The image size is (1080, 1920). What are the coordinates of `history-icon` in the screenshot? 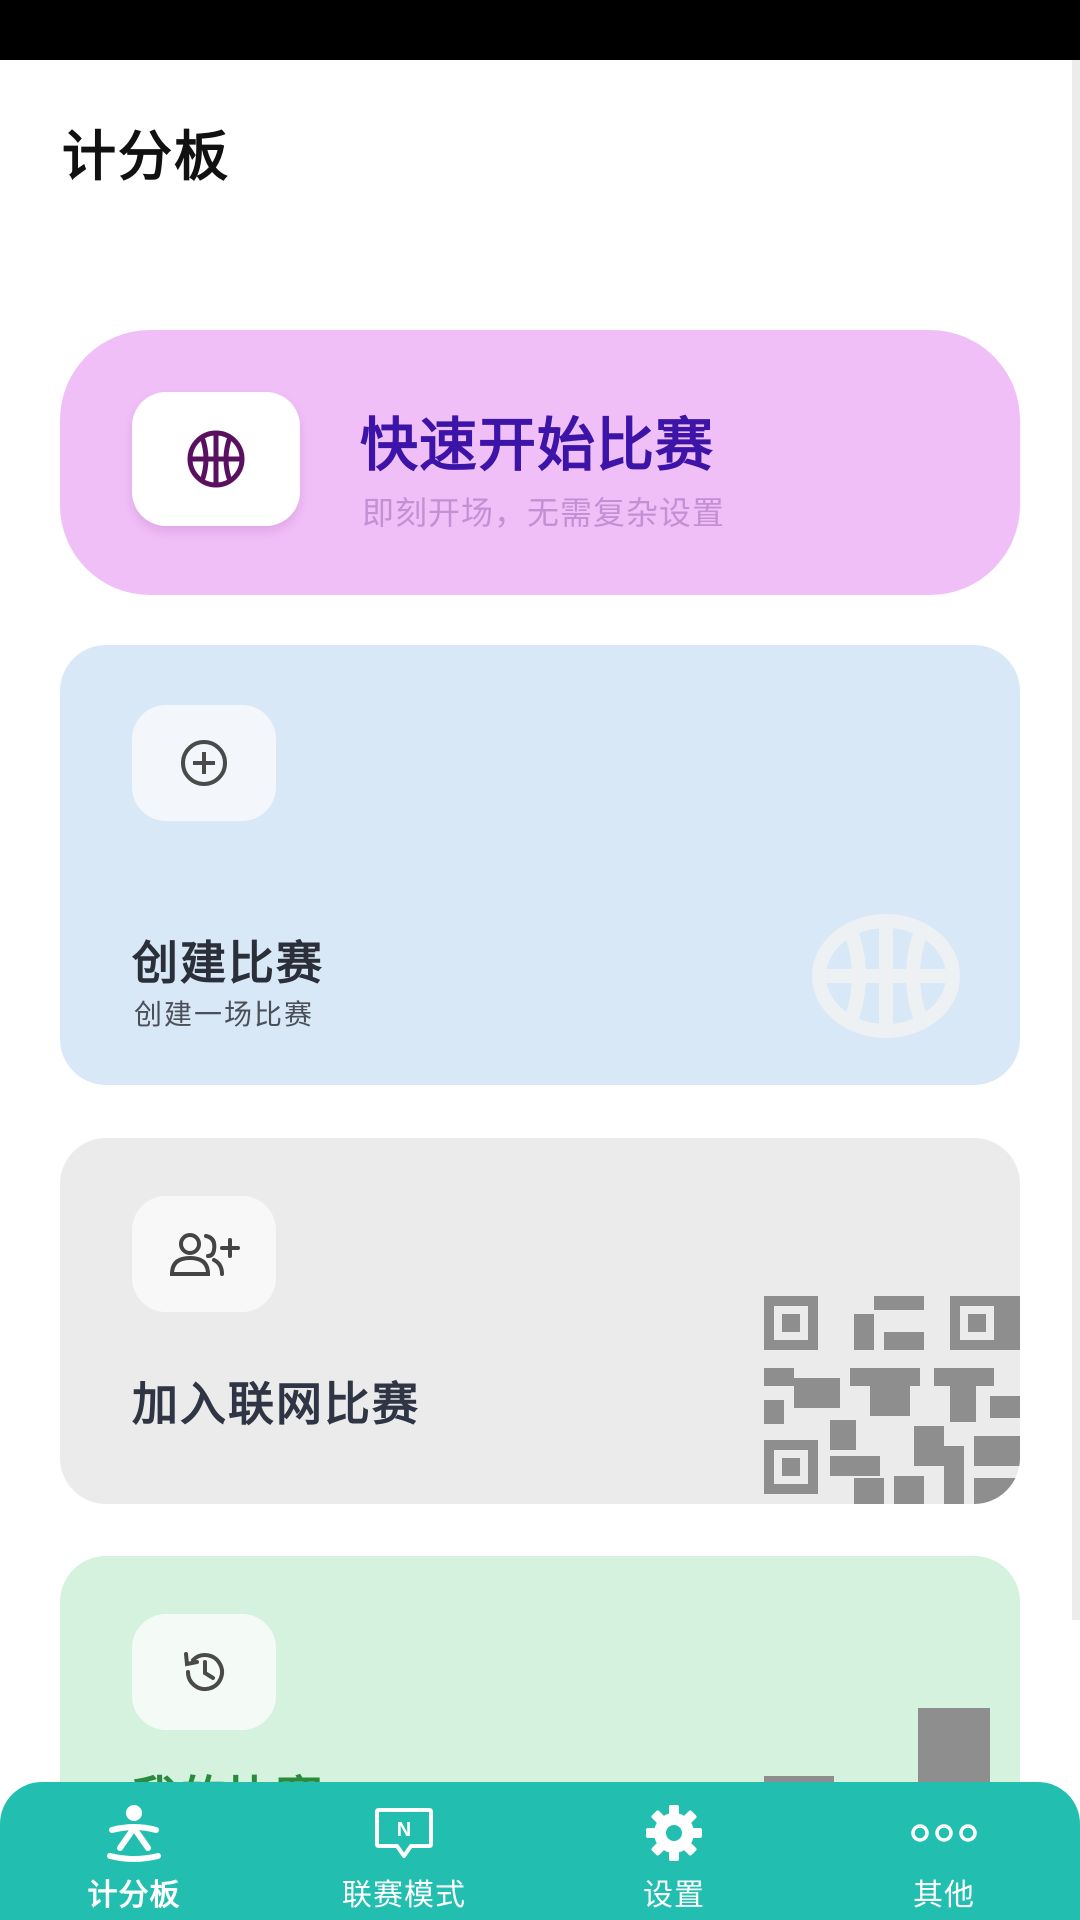 It's located at (204, 1672).